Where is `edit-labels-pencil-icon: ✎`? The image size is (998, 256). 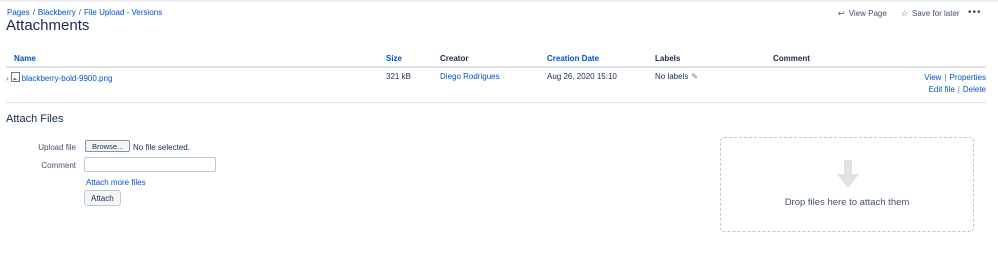
edit-labels-pencil-icon: ✎ is located at coordinates (694, 76).